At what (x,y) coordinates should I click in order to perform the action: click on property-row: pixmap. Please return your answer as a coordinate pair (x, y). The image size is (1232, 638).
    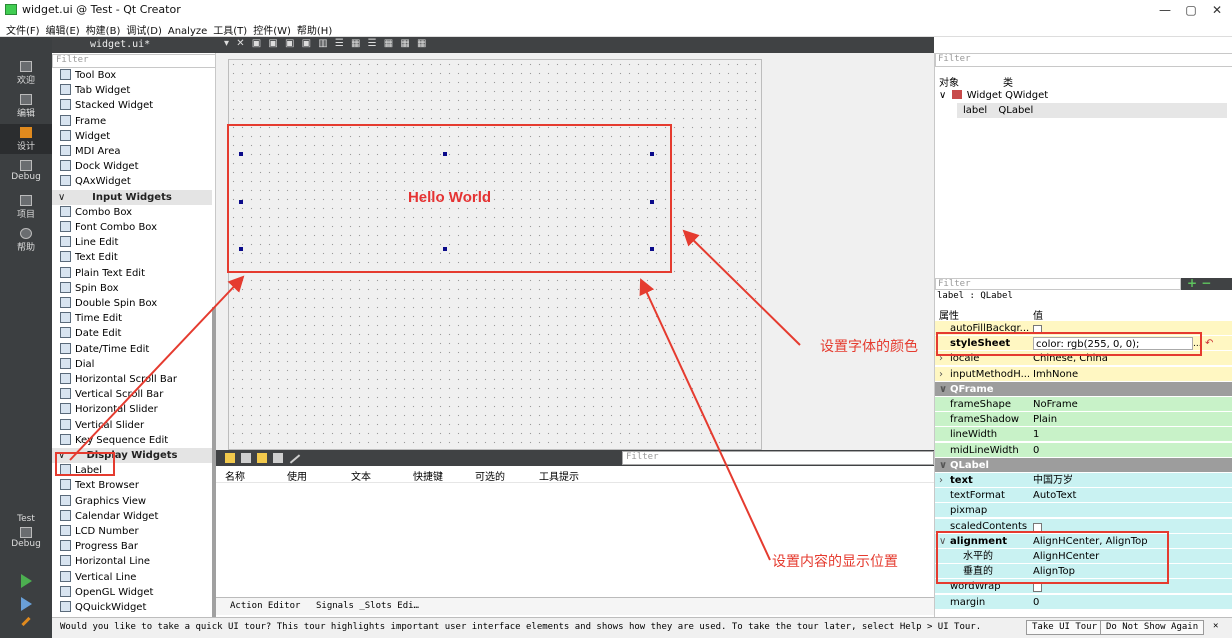
    Looking at the image, I should click on (1083, 511).